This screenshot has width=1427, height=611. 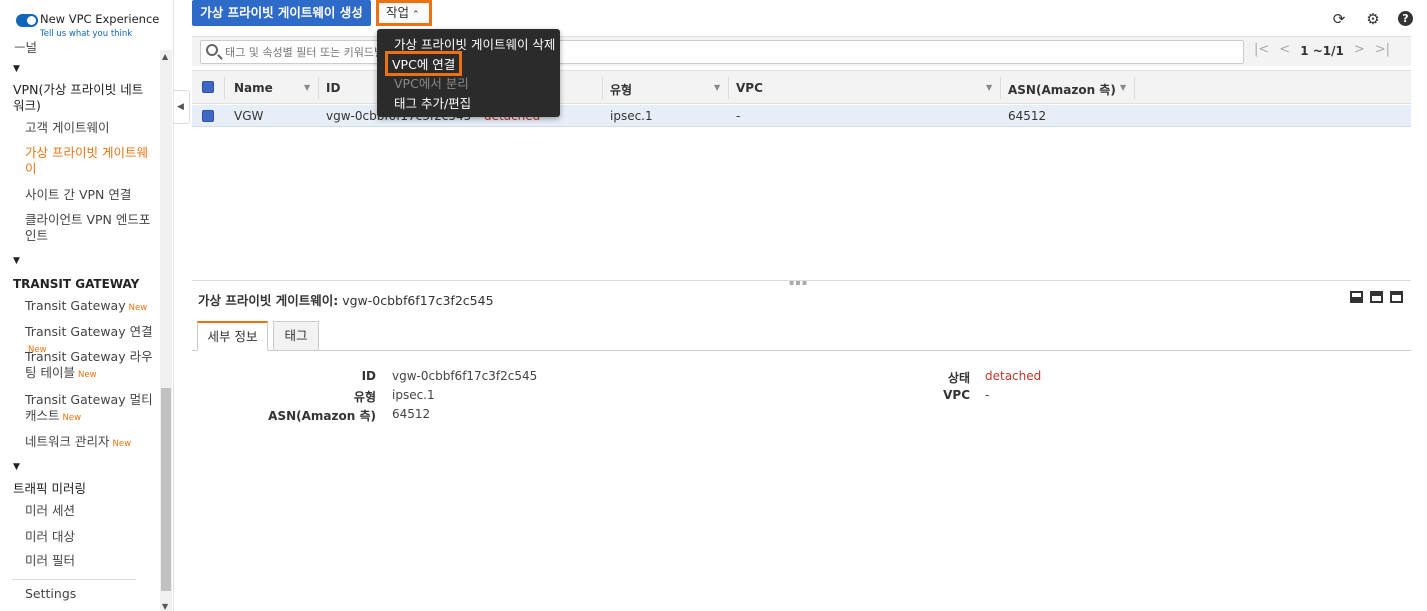 What do you see at coordinates (78, 97) in the screenshot?
I see `sidebar-section-vpn: VPN(가상 프라이빗 네트워크)` at bounding box center [78, 97].